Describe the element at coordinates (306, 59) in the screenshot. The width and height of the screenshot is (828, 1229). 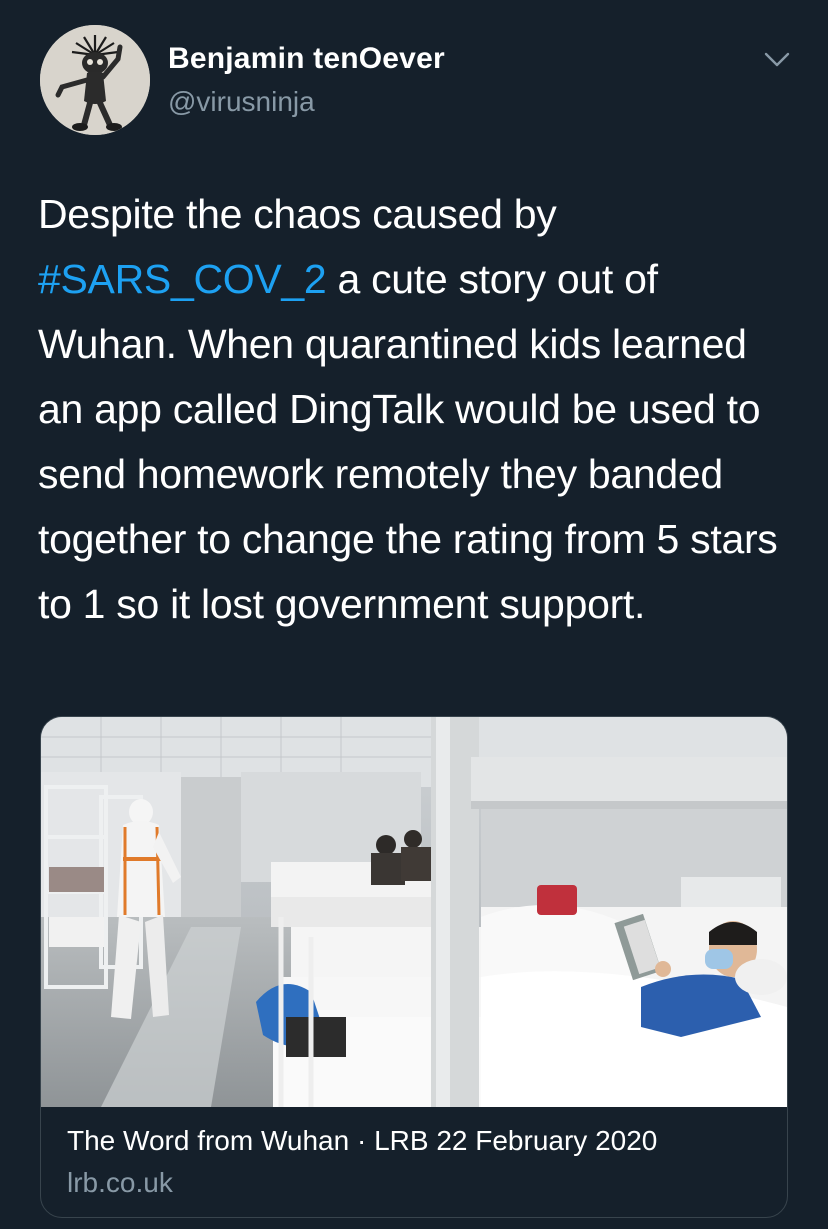
I see `author-name: Benjamin tenOever` at that location.